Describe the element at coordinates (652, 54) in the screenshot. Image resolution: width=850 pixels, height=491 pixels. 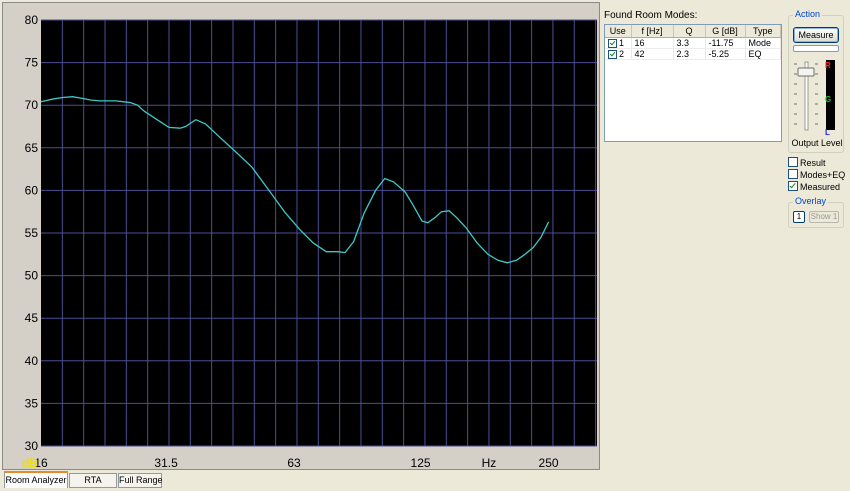
I see `frequency-cell: 42` at that location.